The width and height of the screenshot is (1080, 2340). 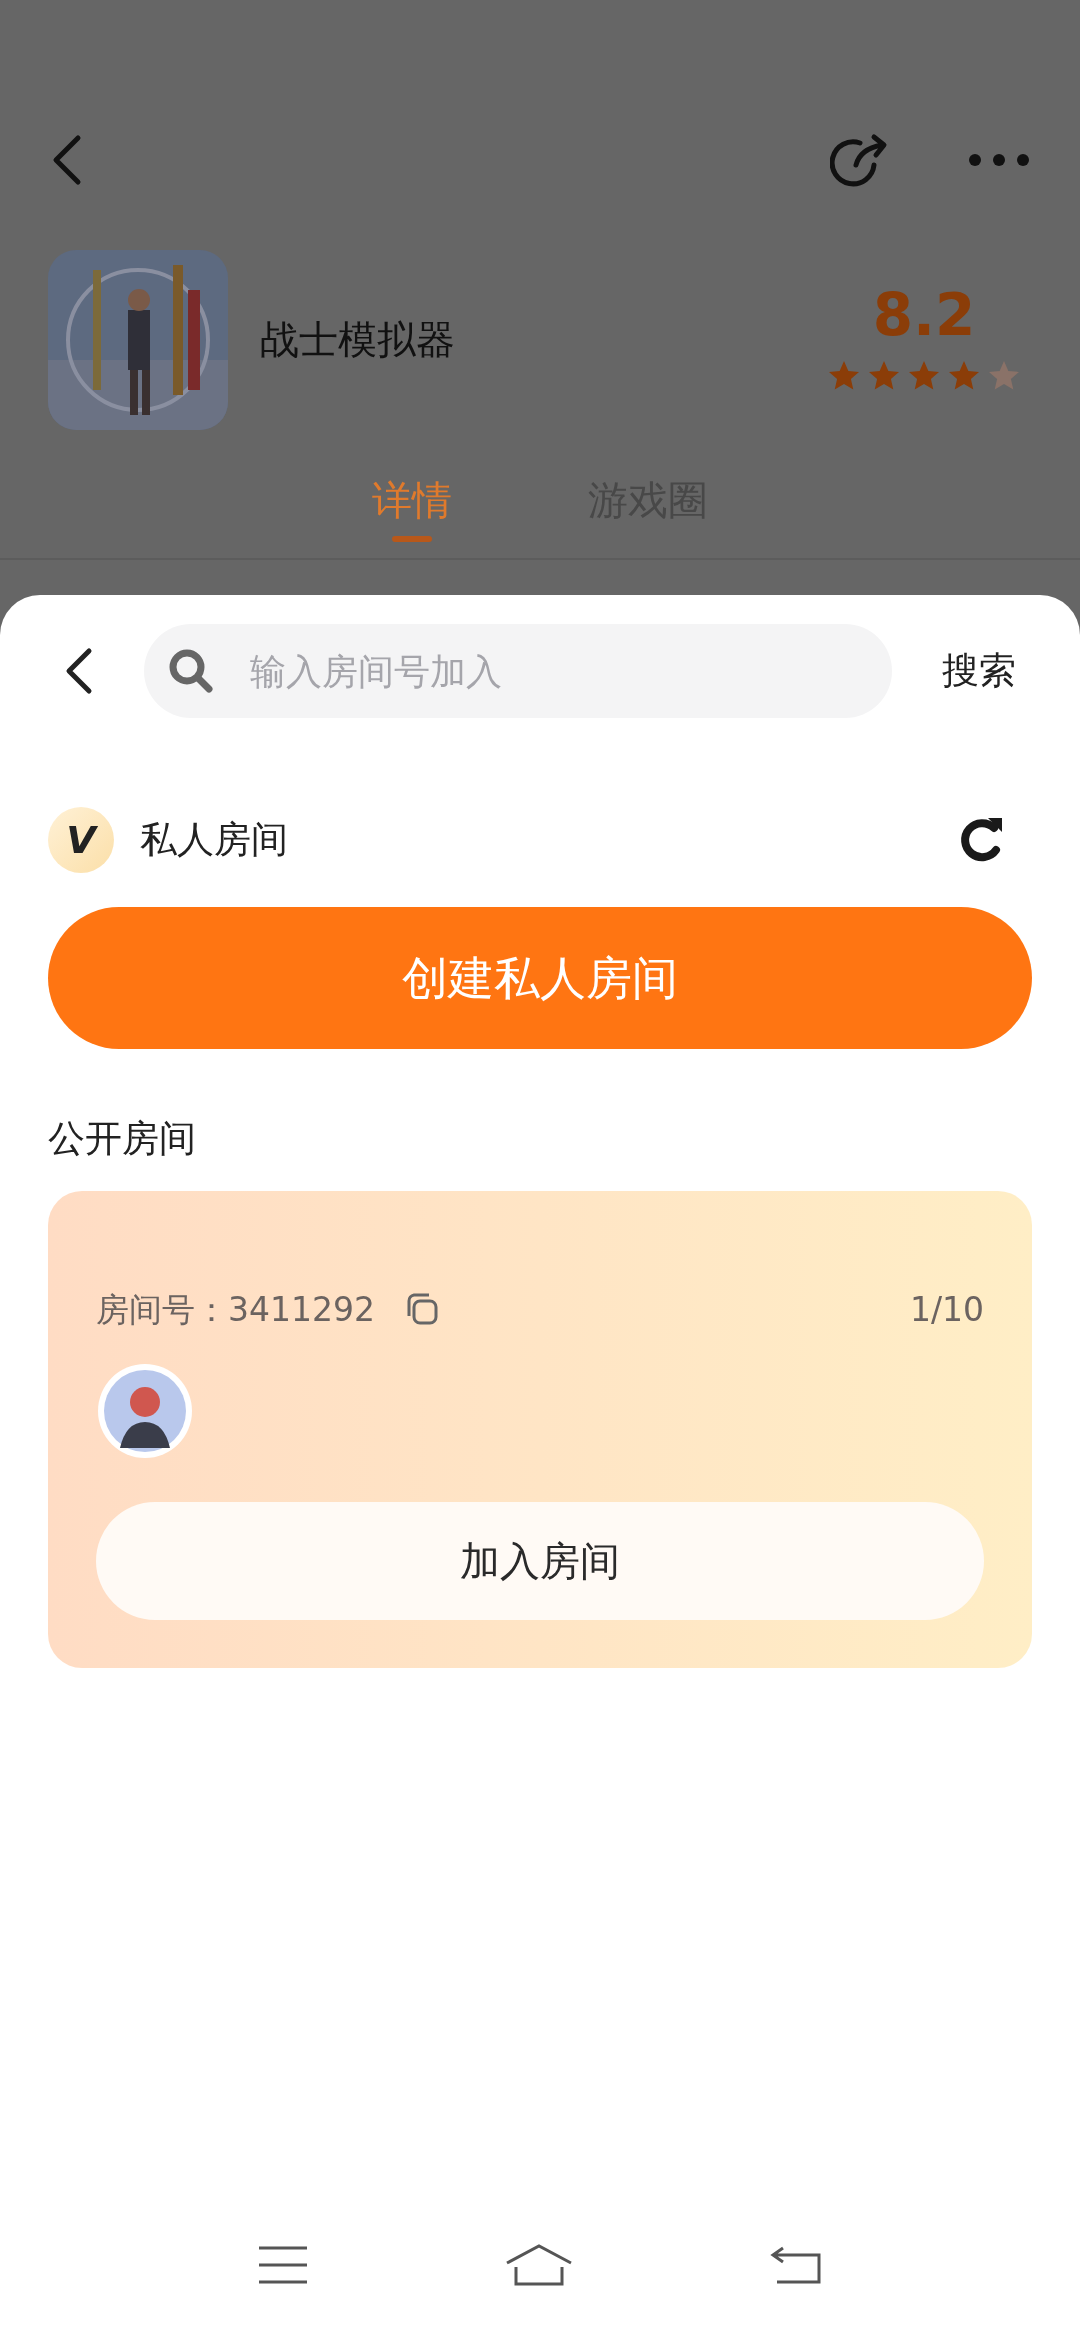 I want to click on occupancy-count: 1/10, so click(x=946, y=1309).